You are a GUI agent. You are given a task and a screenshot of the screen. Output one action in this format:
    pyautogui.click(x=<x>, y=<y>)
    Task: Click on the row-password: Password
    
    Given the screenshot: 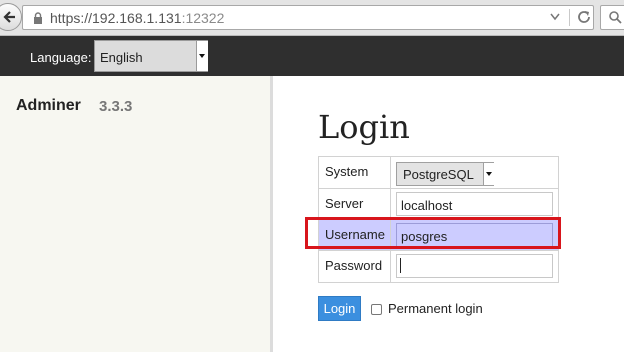 What is the action you would take?
    pyautogui.click(x=438, y=266)
    